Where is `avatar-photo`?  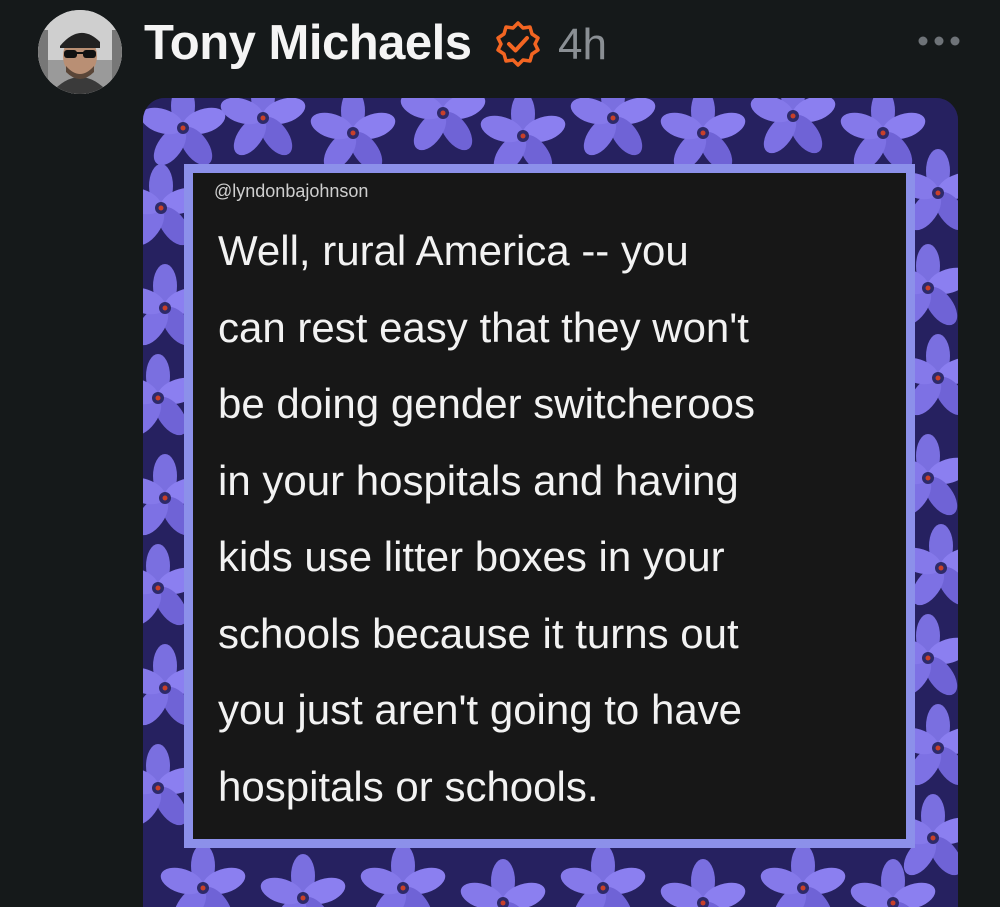 avatar-photo is located at coordinates (80, 52).